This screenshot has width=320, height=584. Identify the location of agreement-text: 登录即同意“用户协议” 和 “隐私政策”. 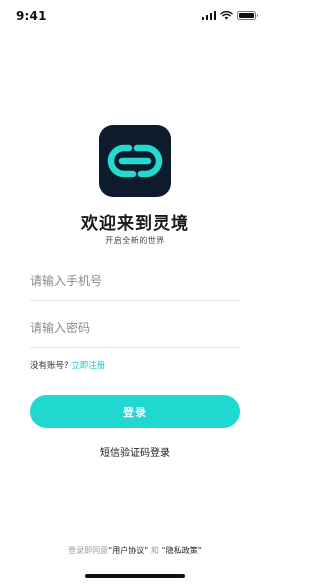
(135, 550).